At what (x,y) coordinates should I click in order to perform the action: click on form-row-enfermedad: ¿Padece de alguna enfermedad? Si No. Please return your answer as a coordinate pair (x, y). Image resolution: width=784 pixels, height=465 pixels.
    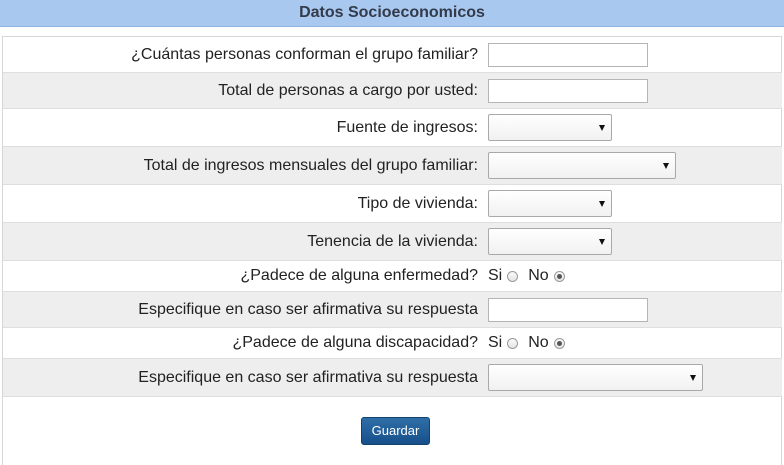
    Looking at the image, I should click on (392, 276).